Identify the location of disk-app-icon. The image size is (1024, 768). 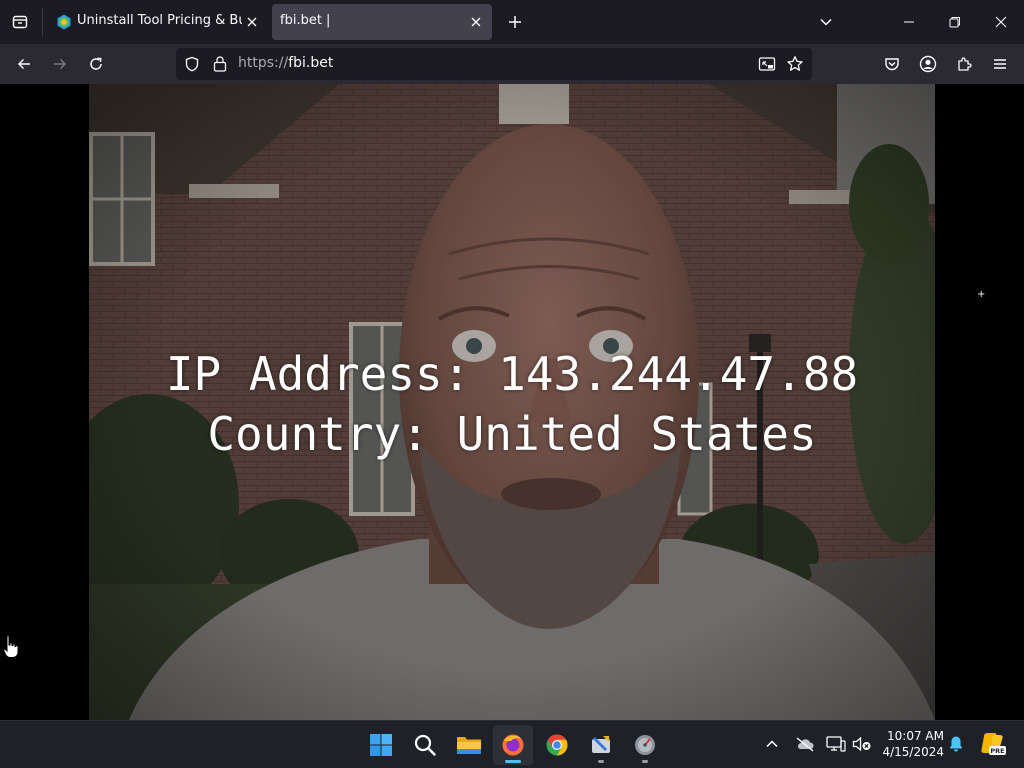
(645, 745).